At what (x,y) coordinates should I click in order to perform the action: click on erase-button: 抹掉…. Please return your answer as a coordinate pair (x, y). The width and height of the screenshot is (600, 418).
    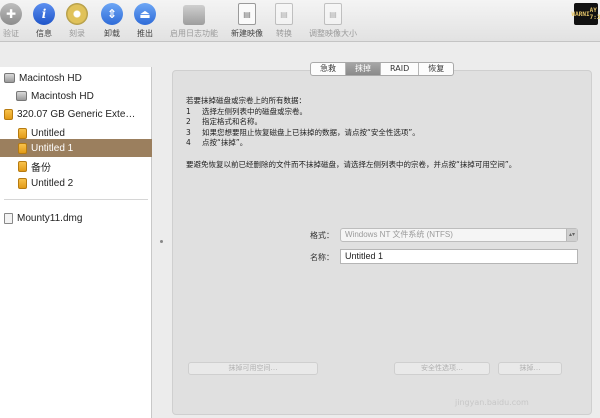
    Looking at the image, I should click on (530, 368).